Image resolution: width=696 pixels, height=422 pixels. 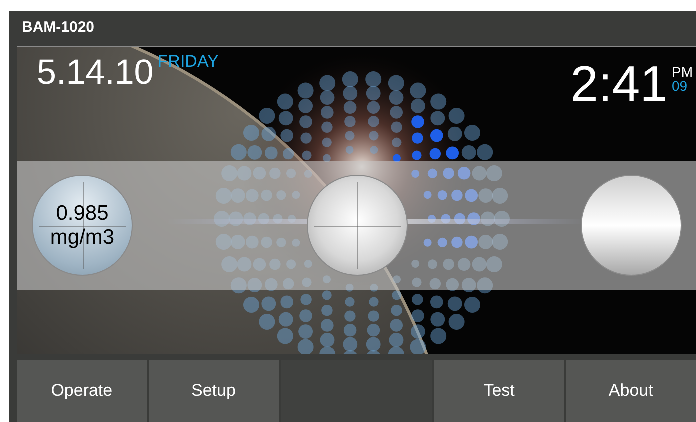 What do you see at coordinates (58, 28) in the screenshot?
I see `window-title: BAM-1020` at bounding box center [58, 28].